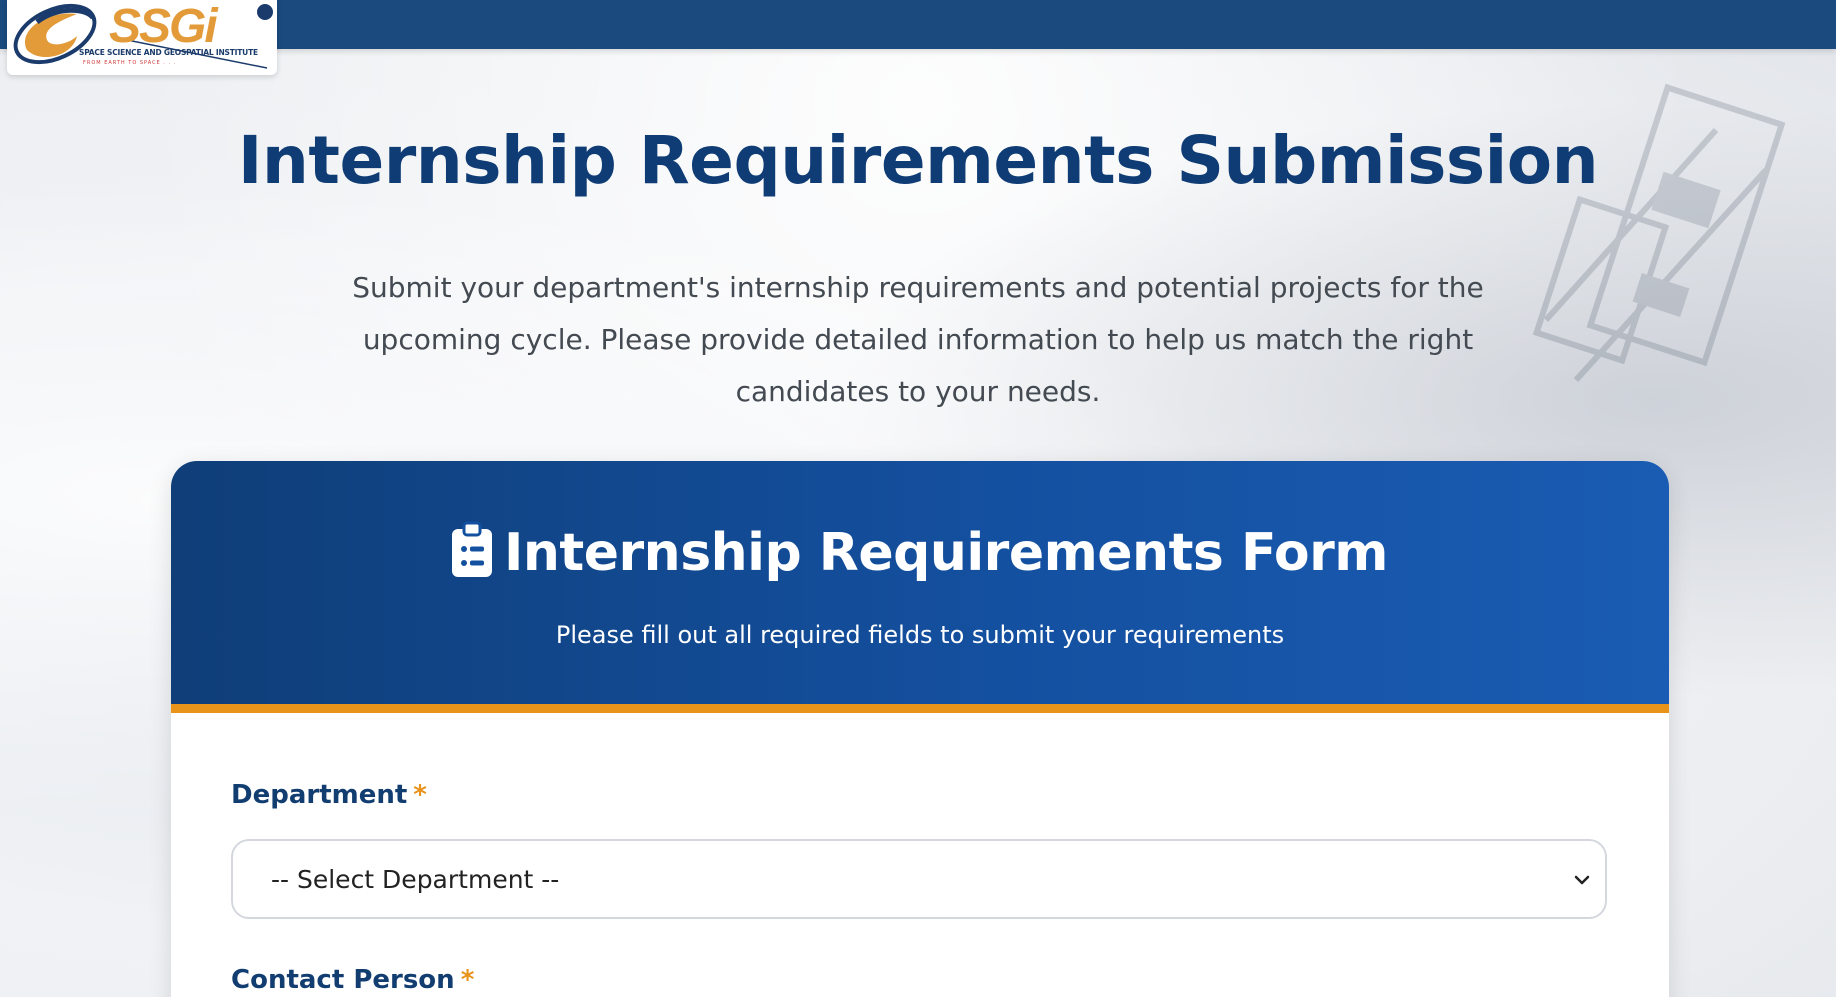 This screenshot has height=997, width=1836. Describe the element at coordinates (1582, 880) in the screenshot. I see `chevron-down-icon` at that location.